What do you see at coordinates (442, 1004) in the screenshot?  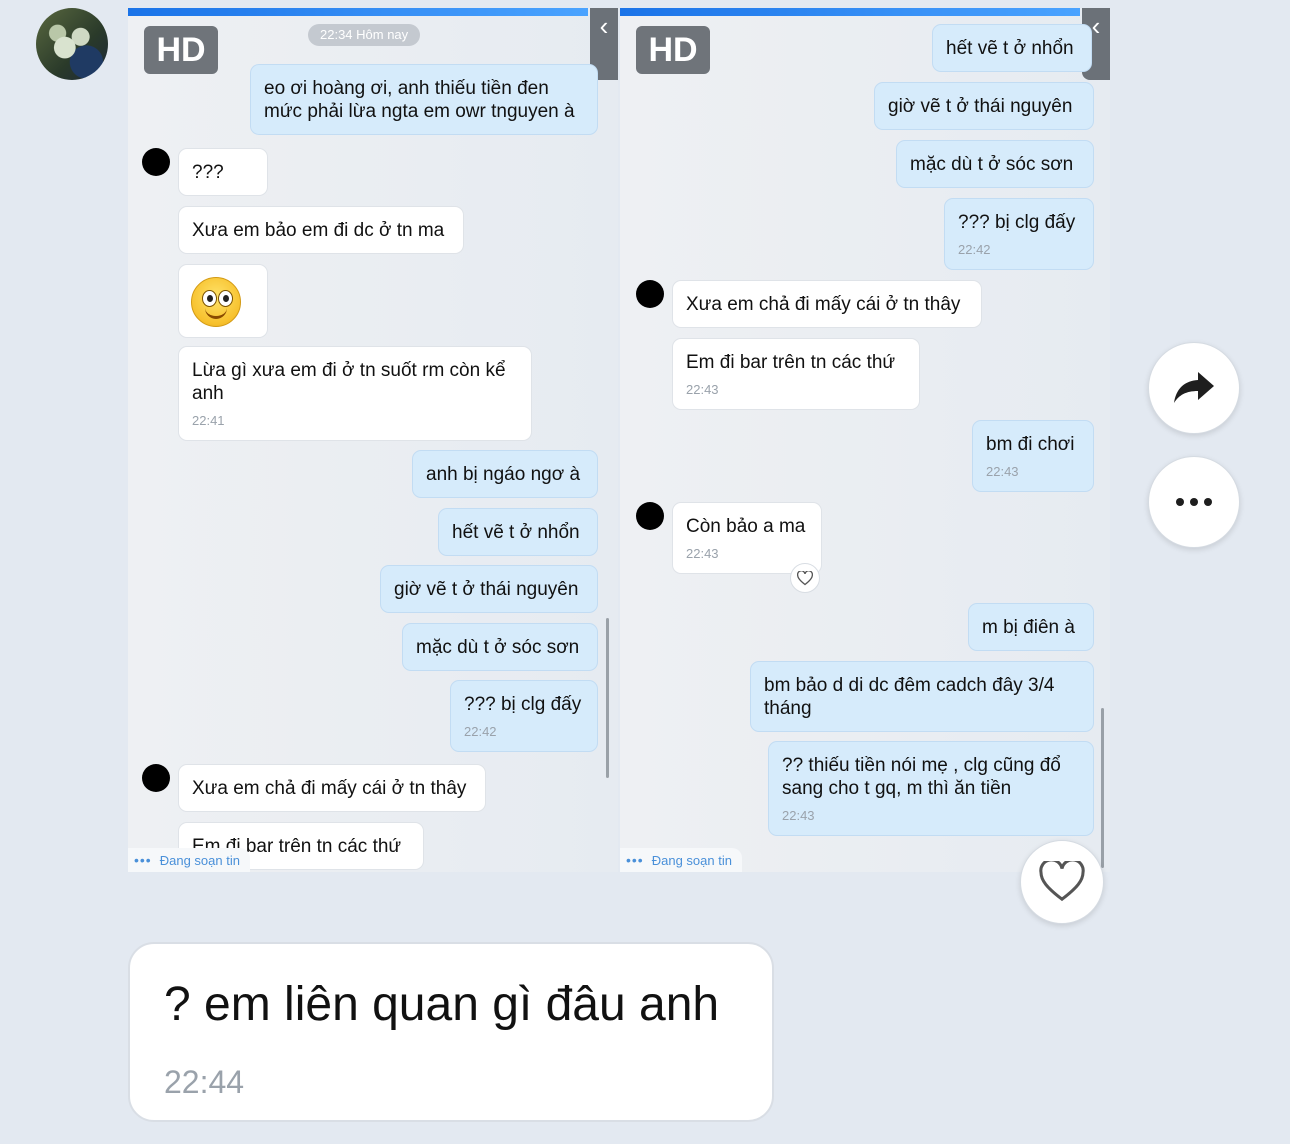 I see `message-text: ? em liên quan gì đâu anh` at bounding box center [442, 1004].